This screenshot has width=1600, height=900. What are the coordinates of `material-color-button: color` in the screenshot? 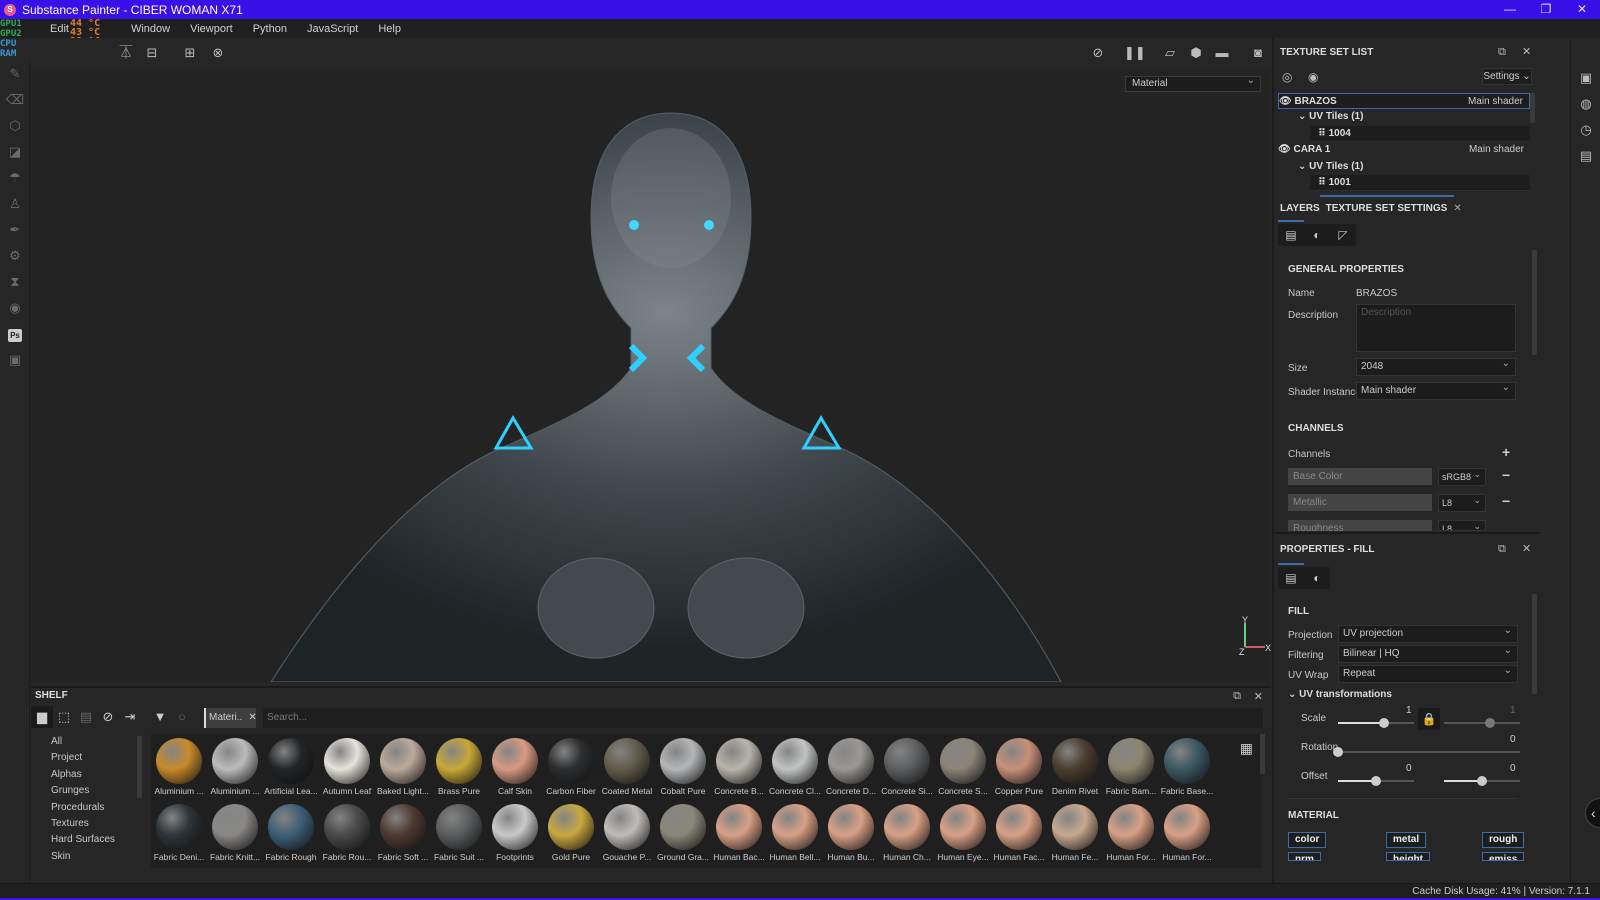 It's located at (1307, 840).